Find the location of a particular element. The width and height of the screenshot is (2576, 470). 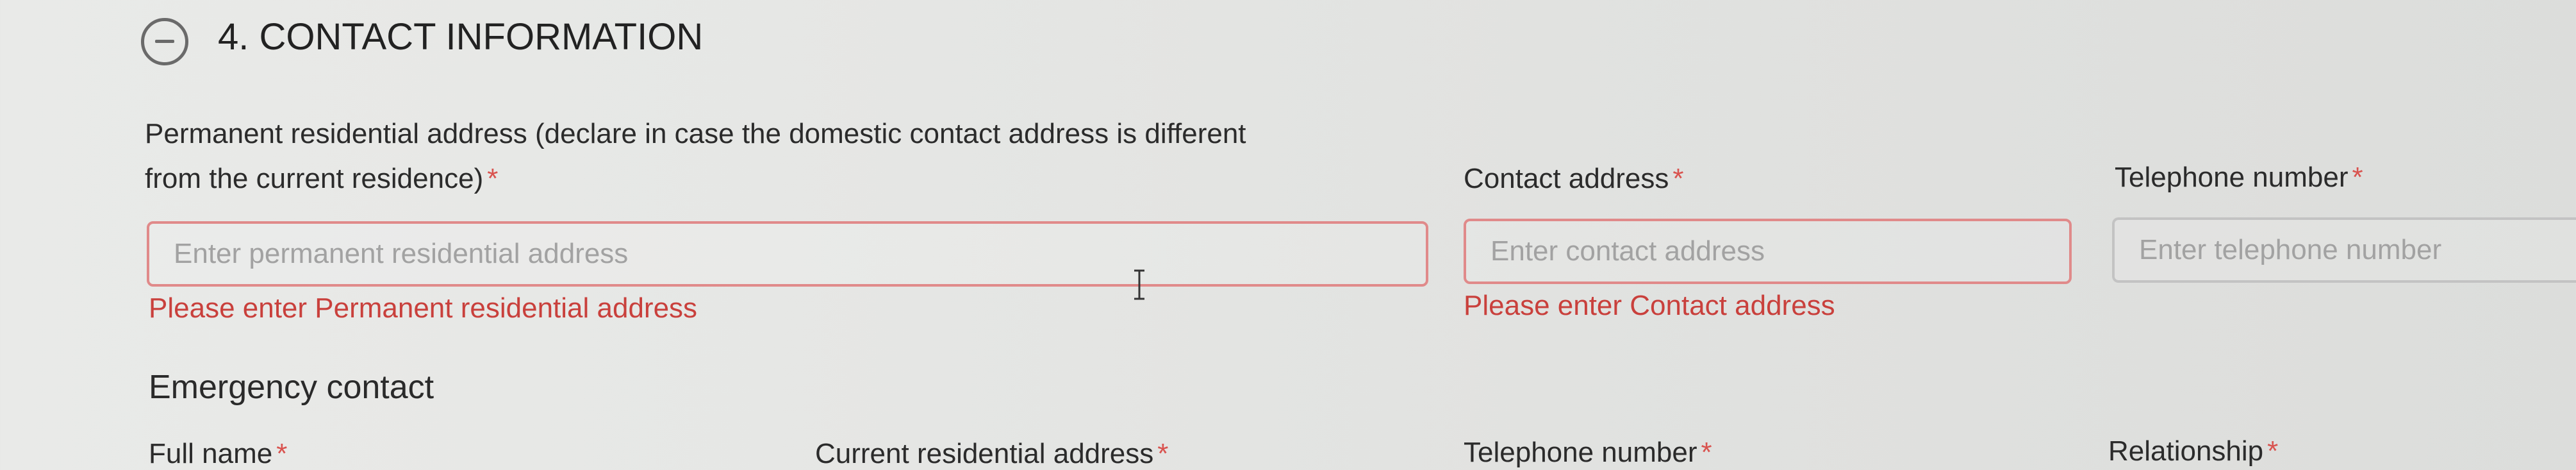

contact-address-label: Contact address * is located at coordinates (1574, 179).